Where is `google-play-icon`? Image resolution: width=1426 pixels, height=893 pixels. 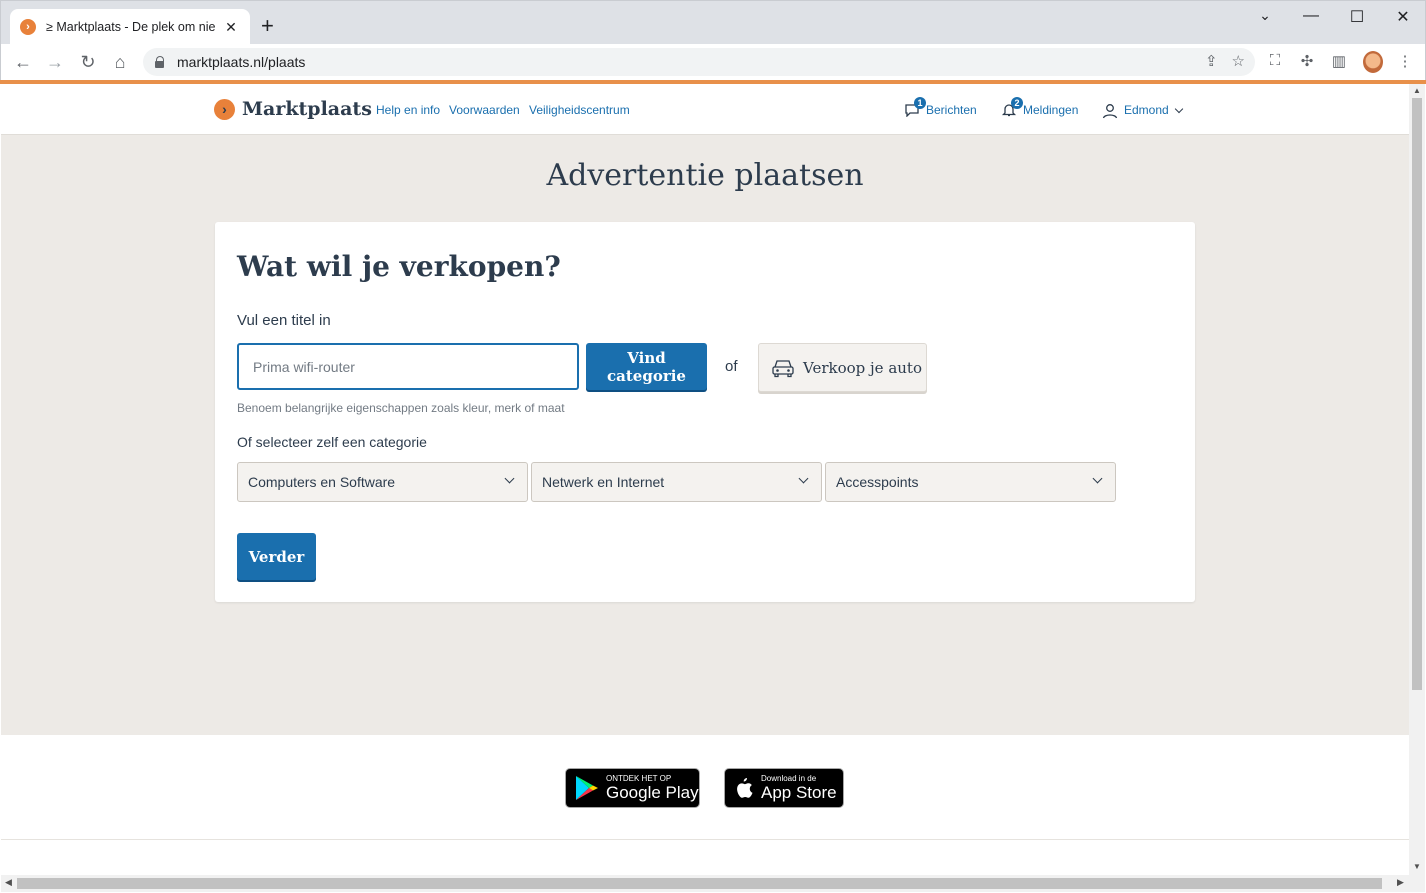
google-play-icon is located at coordinates (587, 788).